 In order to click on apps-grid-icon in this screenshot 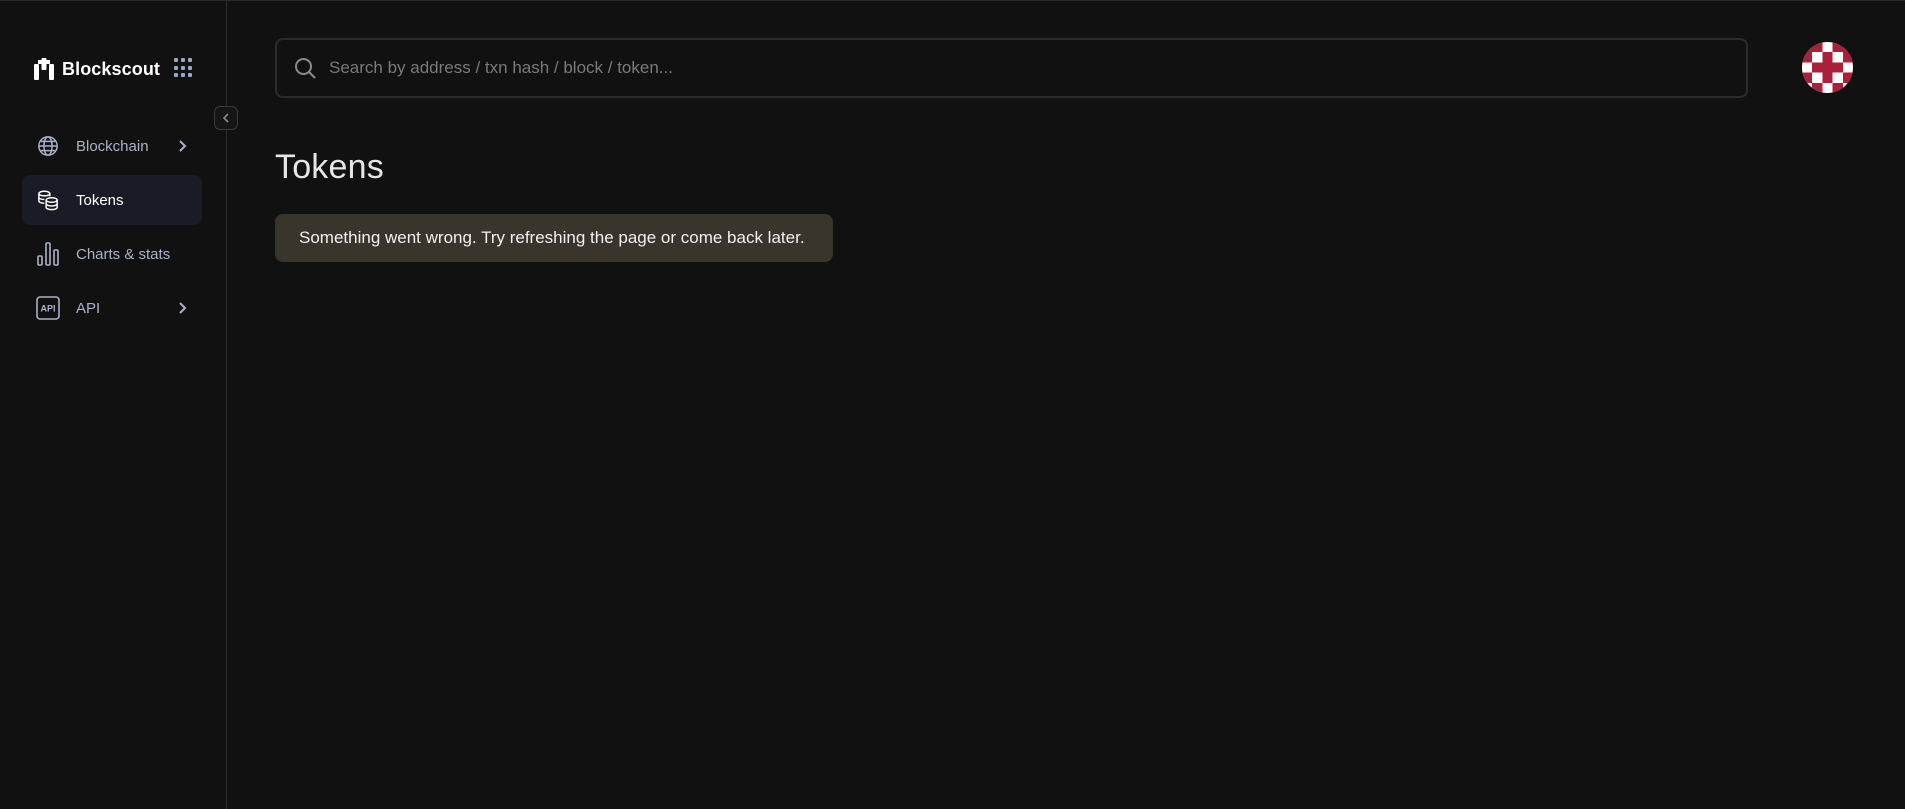, I will do `click(176, 60)`.